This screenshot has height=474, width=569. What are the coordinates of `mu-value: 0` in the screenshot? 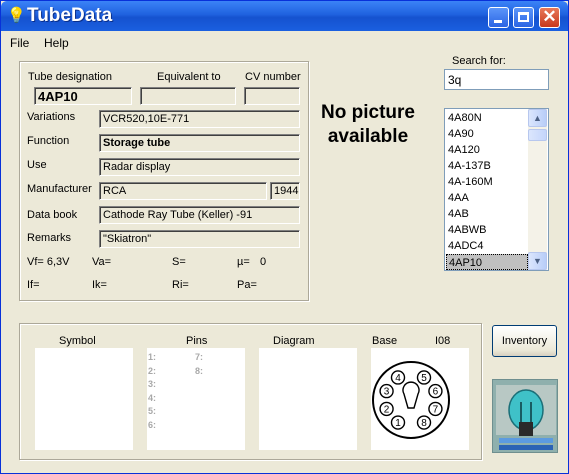 It's located at (263, 262).